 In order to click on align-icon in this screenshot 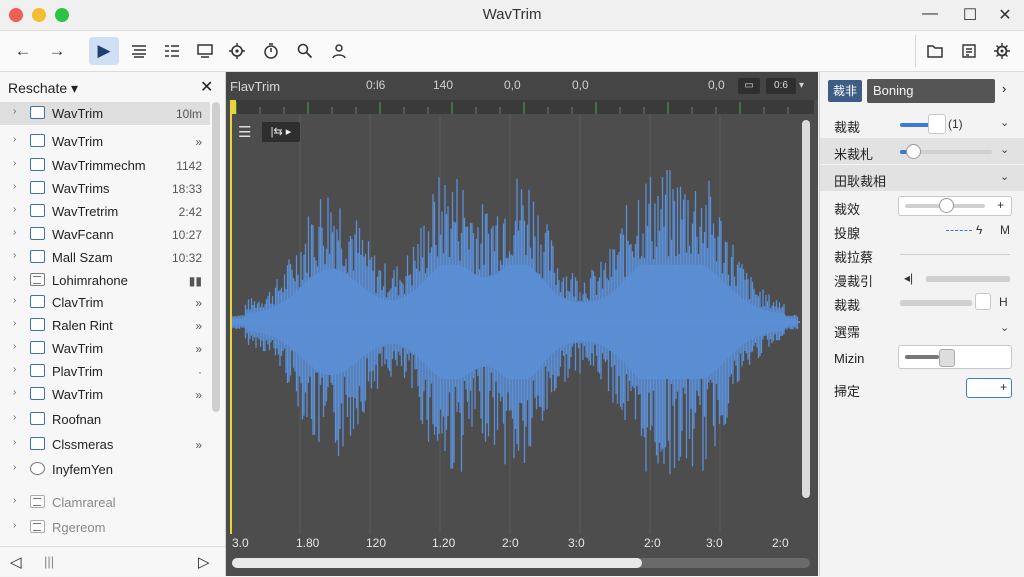, I will do `click(139, 51)`.